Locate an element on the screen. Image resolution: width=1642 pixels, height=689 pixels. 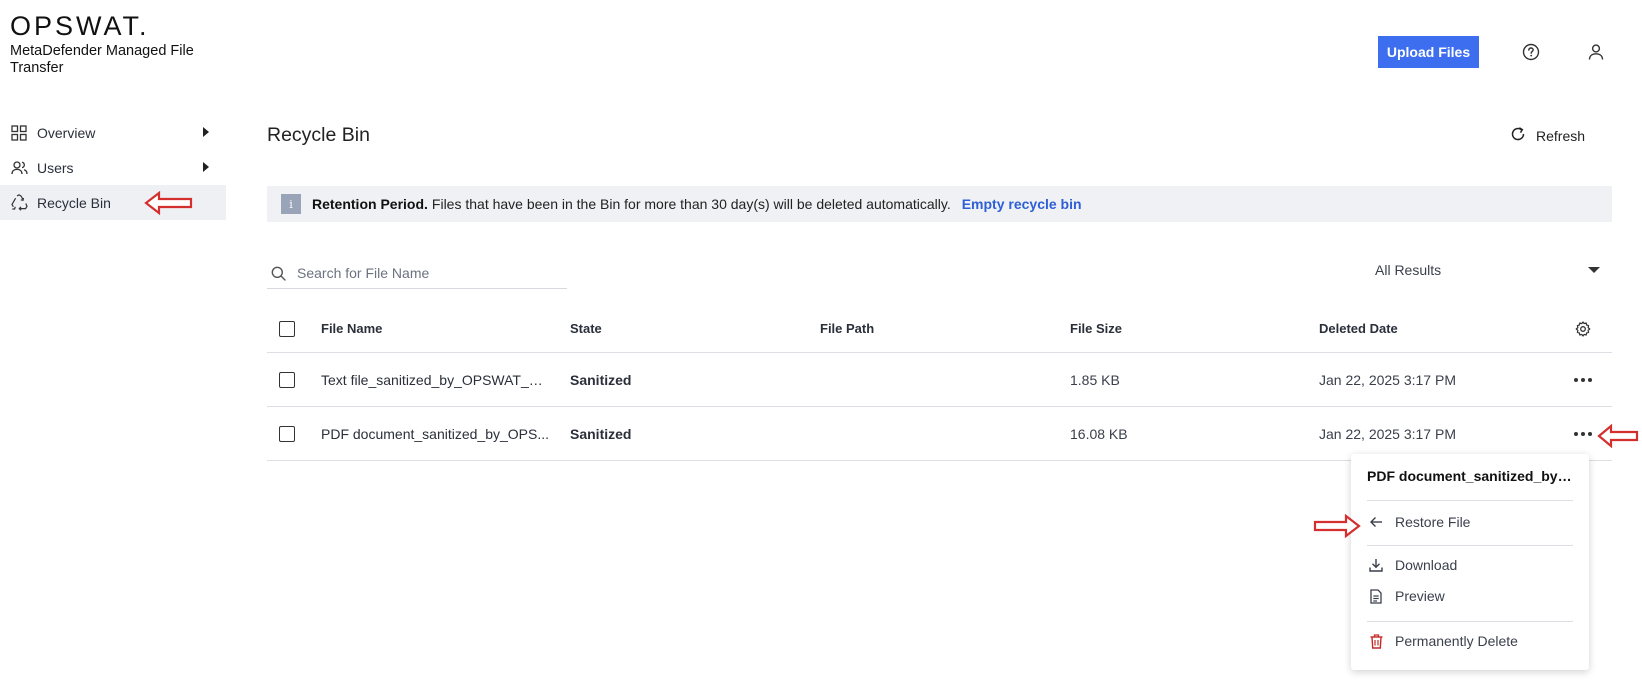
restore-file-menu-item: Restore File is located at coordinates (1470, 522).